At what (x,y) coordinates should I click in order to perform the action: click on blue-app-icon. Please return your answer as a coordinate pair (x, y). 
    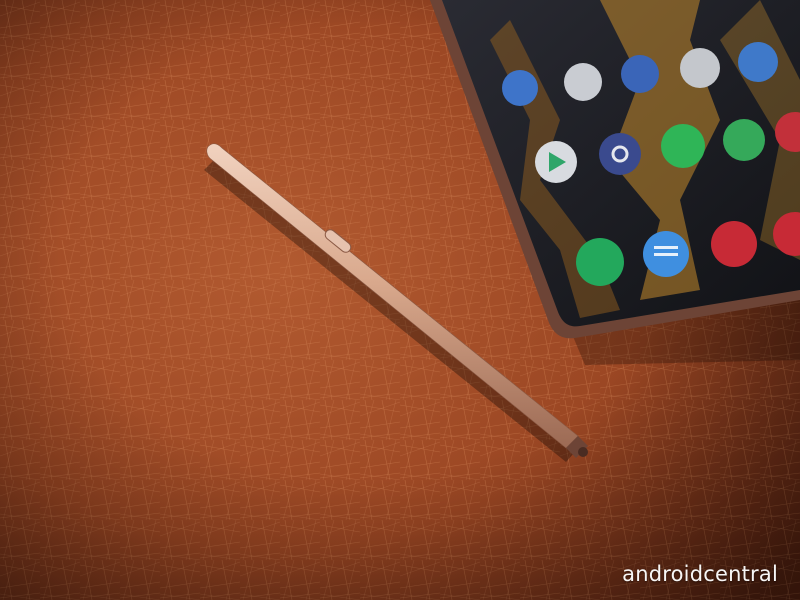
    Looking at the image, I should click on (640, 74).